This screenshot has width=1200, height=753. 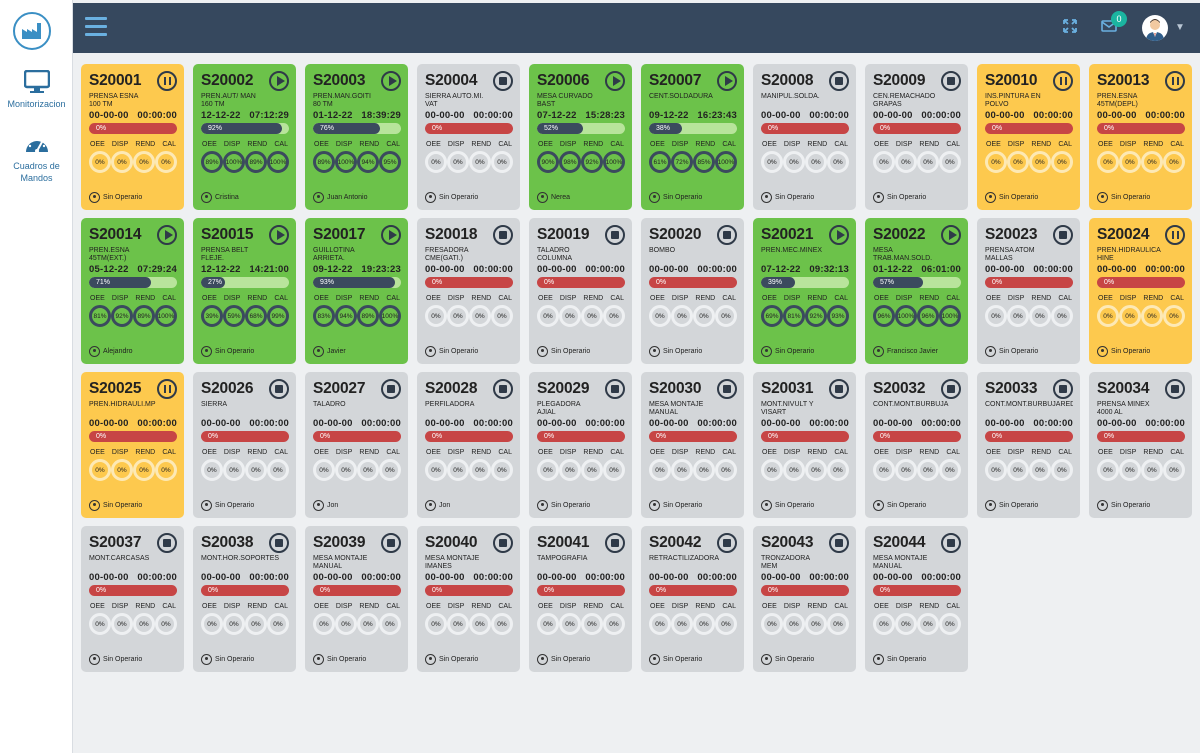 I want to click on fullscreen-icon, so click(x=1070, y=26).